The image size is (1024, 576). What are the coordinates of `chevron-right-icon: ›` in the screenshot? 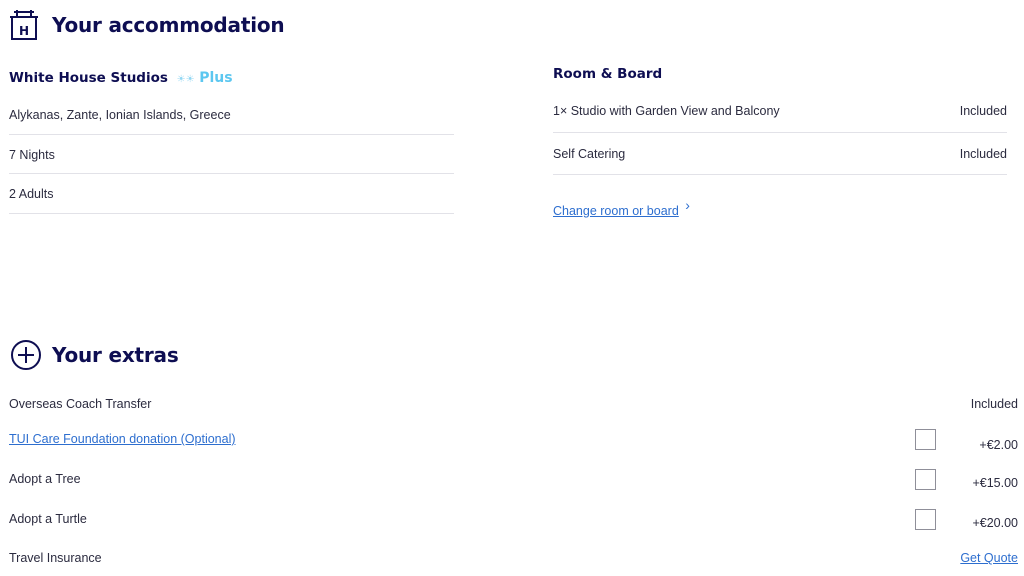 It's located at (687, 205).